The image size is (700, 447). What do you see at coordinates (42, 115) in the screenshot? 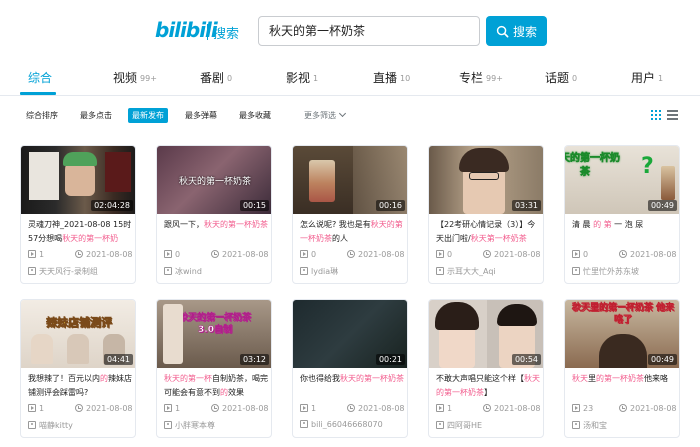
I see `filter-default-sort: 综合排序` at bounding box center [42, 115].